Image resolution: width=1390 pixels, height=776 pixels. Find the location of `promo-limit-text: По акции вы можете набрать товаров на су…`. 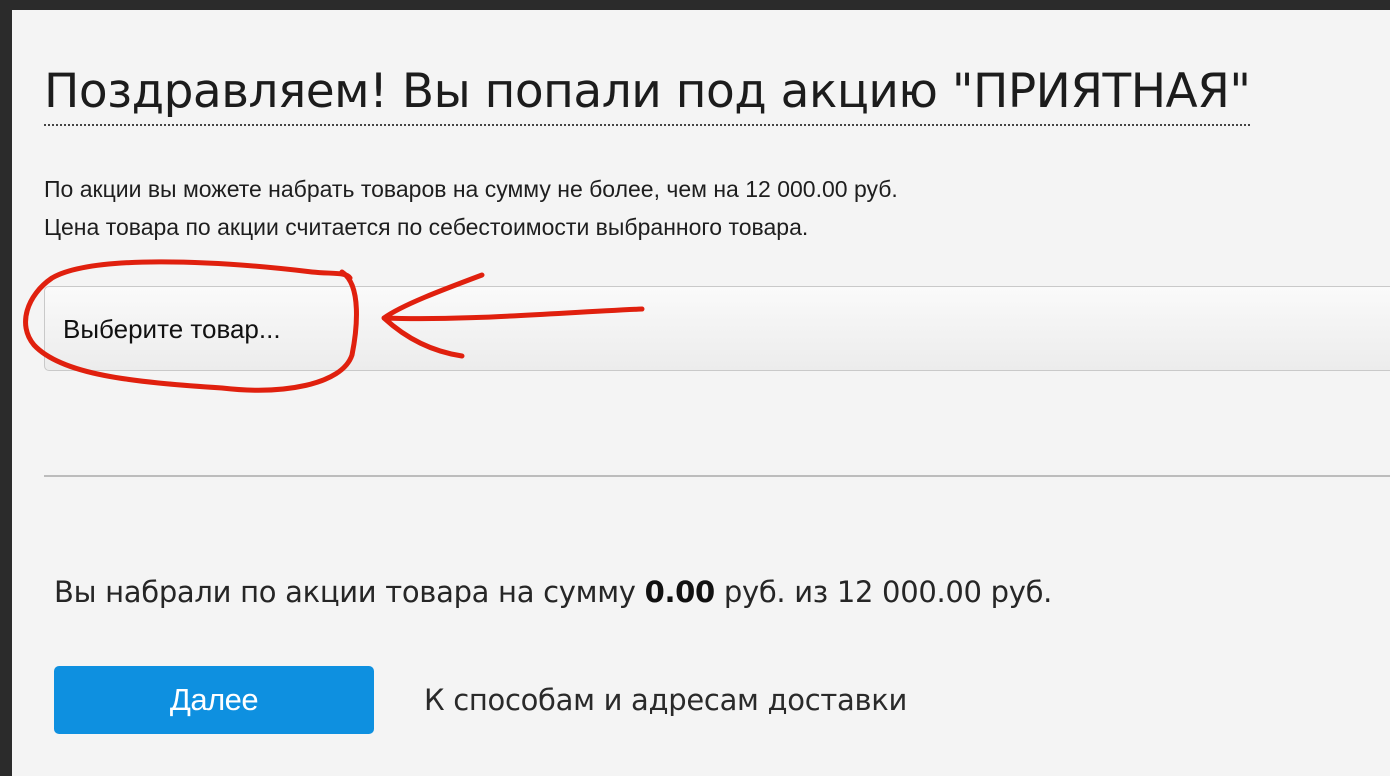

promo-limit-text: По акции вы можете набрать товаров на су… is located at coordinates (471, 189).